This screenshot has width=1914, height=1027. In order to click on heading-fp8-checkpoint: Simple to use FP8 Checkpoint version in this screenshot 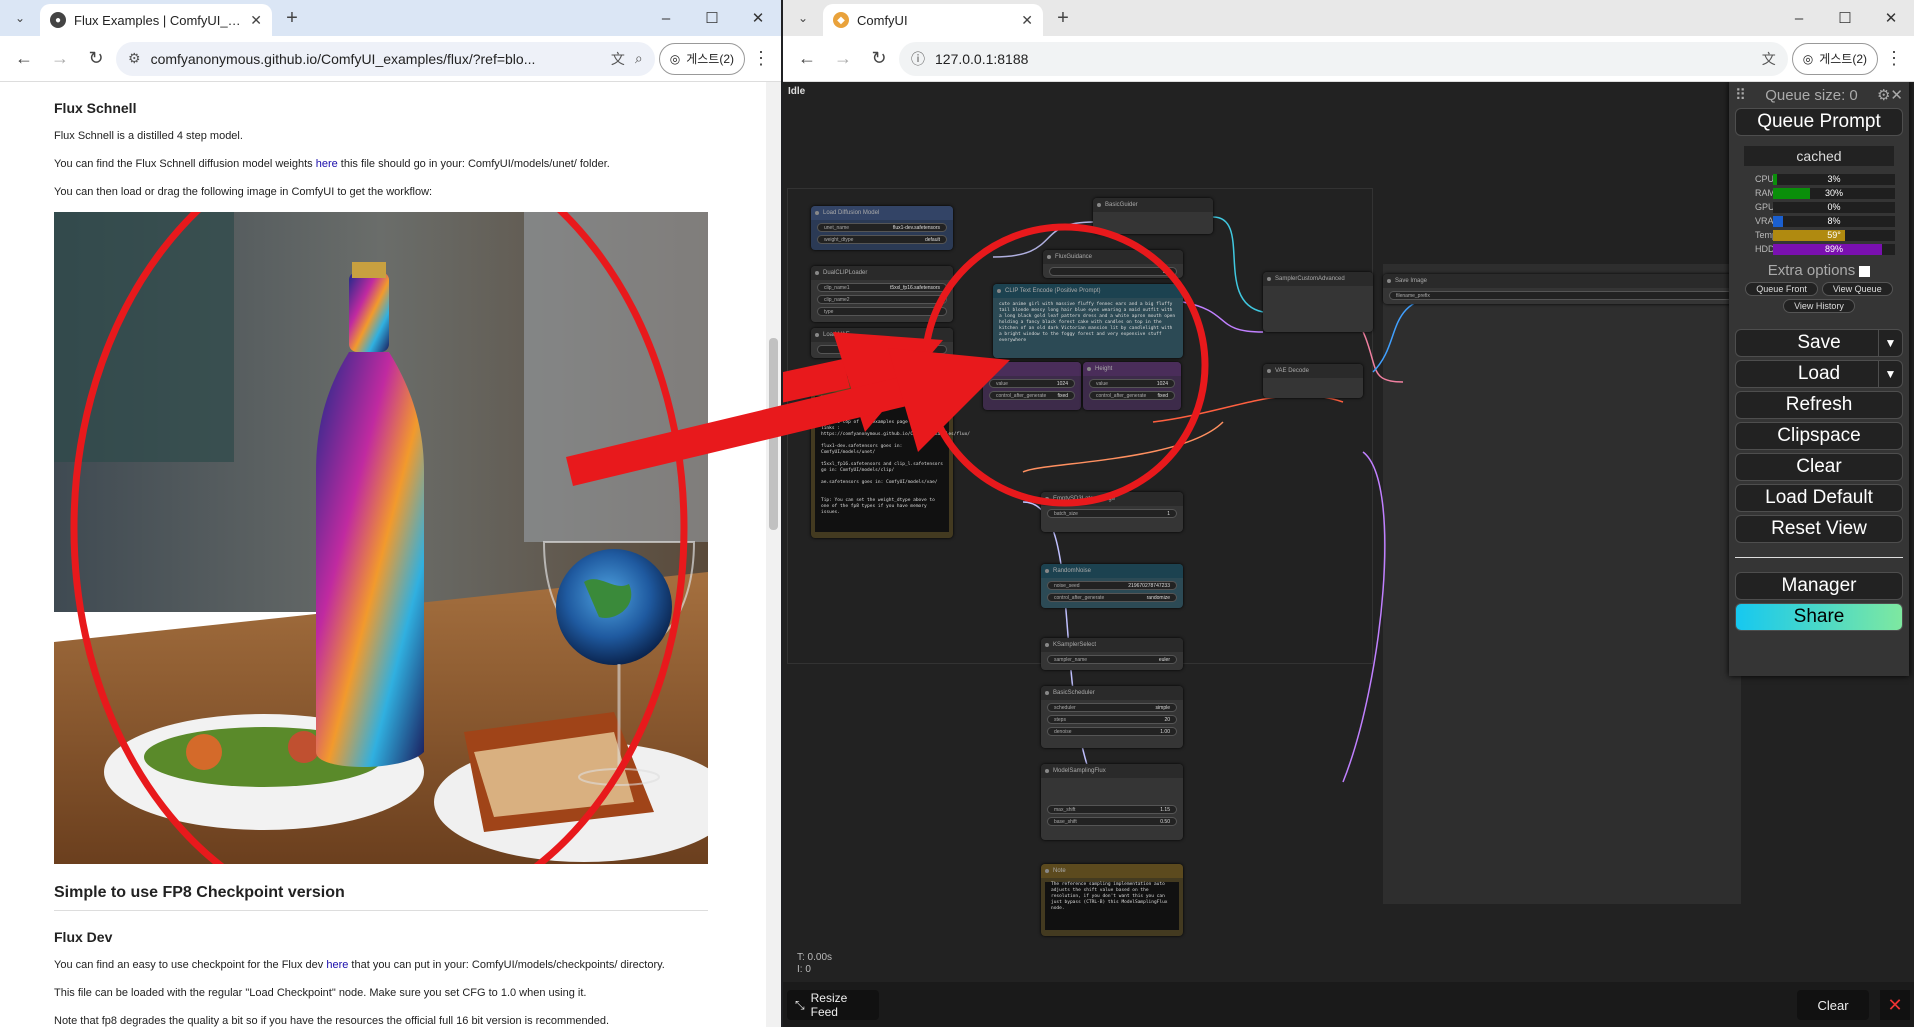, I will do `click(381, 897)`.